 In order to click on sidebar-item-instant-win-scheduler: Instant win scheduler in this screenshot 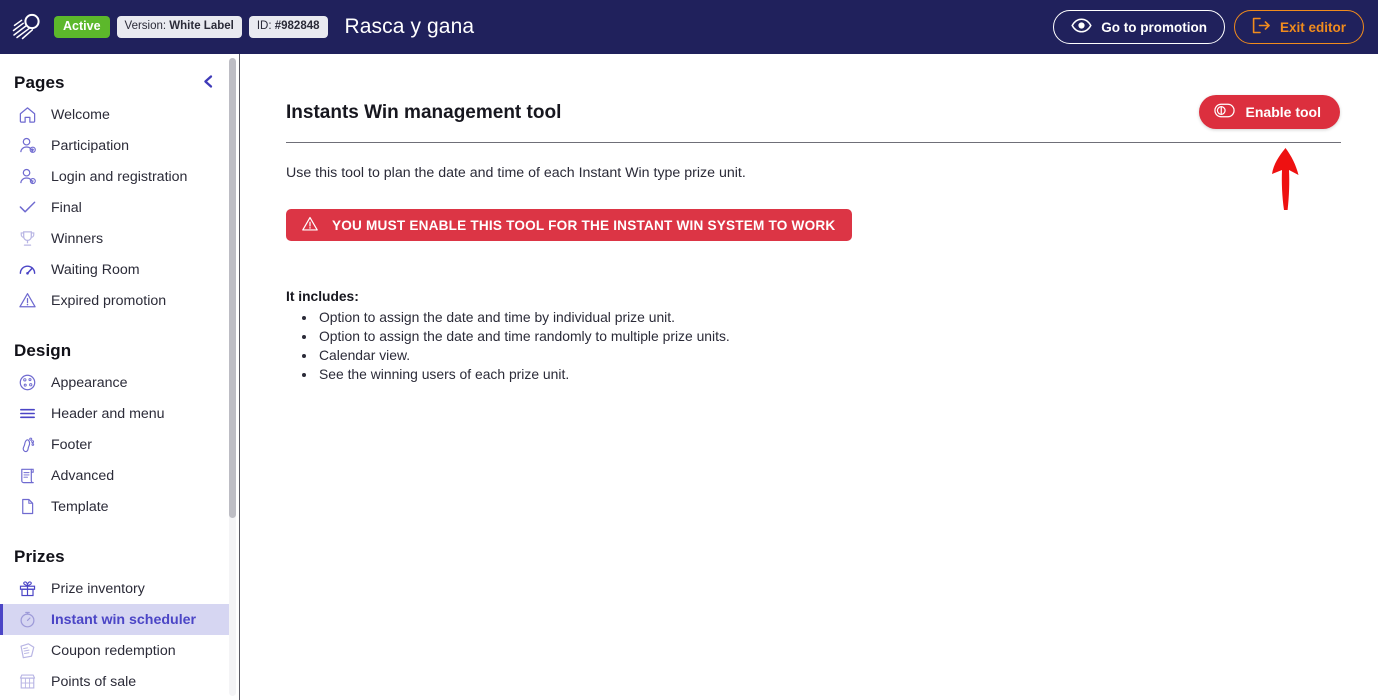, I will do `click(116, 619)`.